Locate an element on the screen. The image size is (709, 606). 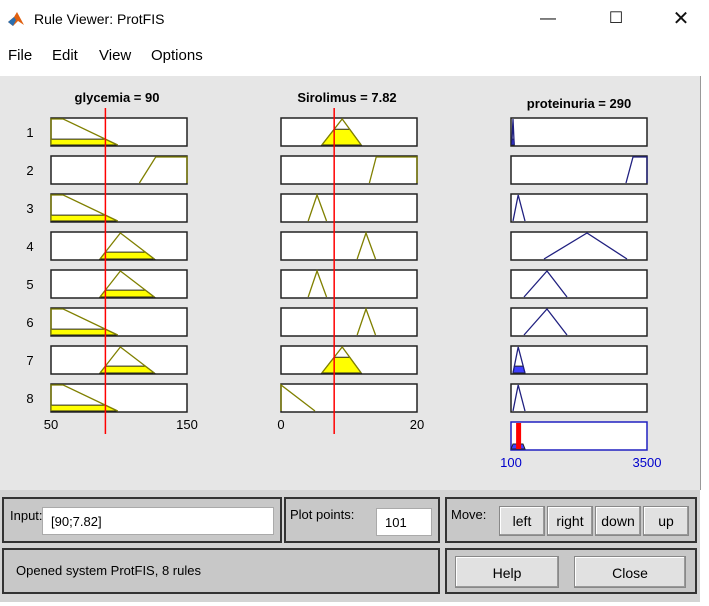
defuzzified-value-marker is located at coordinates (519, 436).